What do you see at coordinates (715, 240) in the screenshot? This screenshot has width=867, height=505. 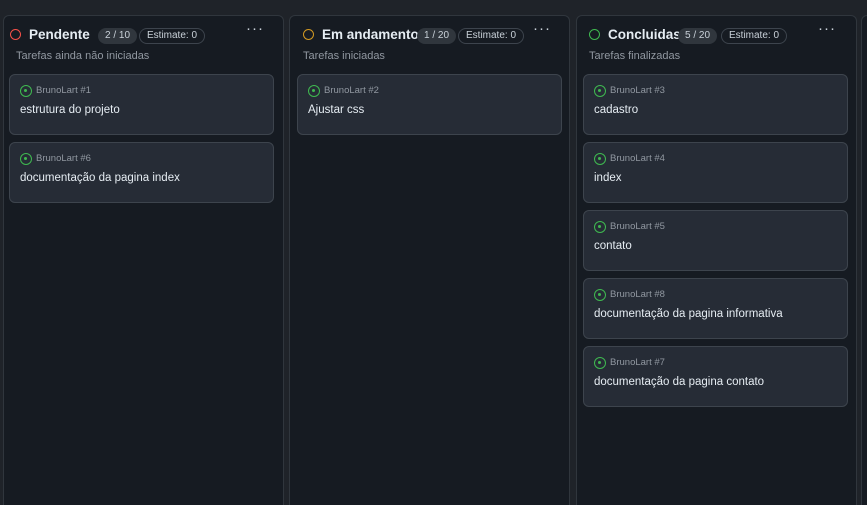 I see `card-item: BrunoLart #5 contato` at bounding box center [715, 240].